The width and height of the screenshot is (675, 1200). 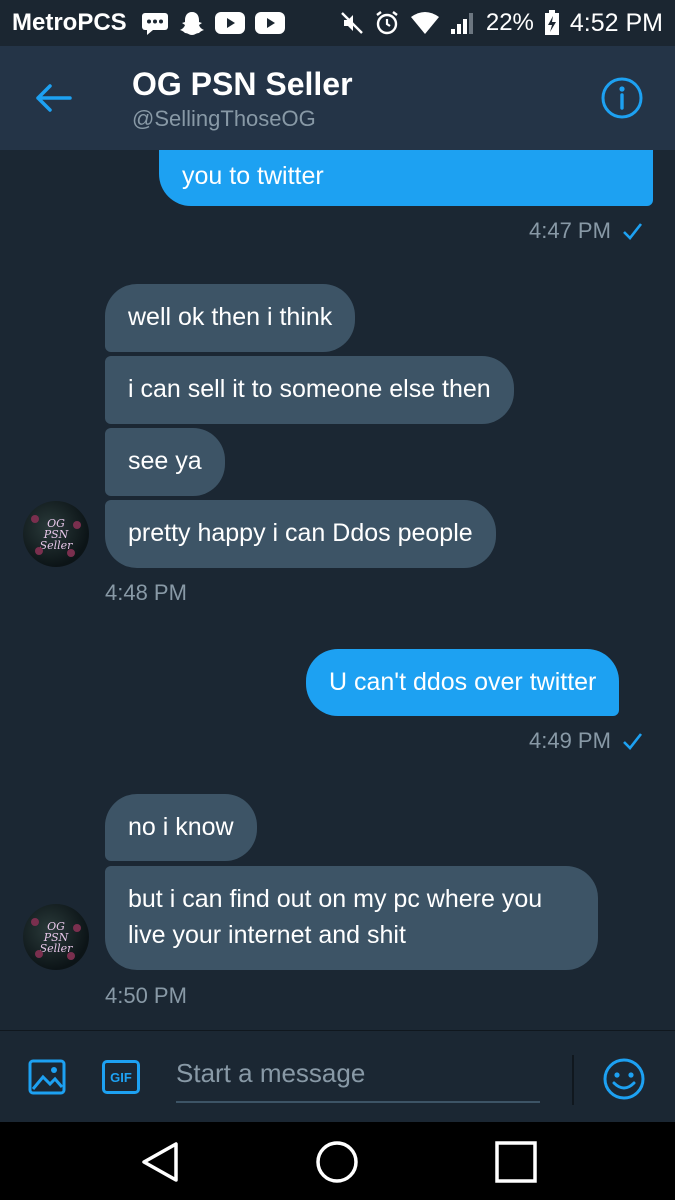 I want to click on circle-home-icon, so click(x=337, y=1162).